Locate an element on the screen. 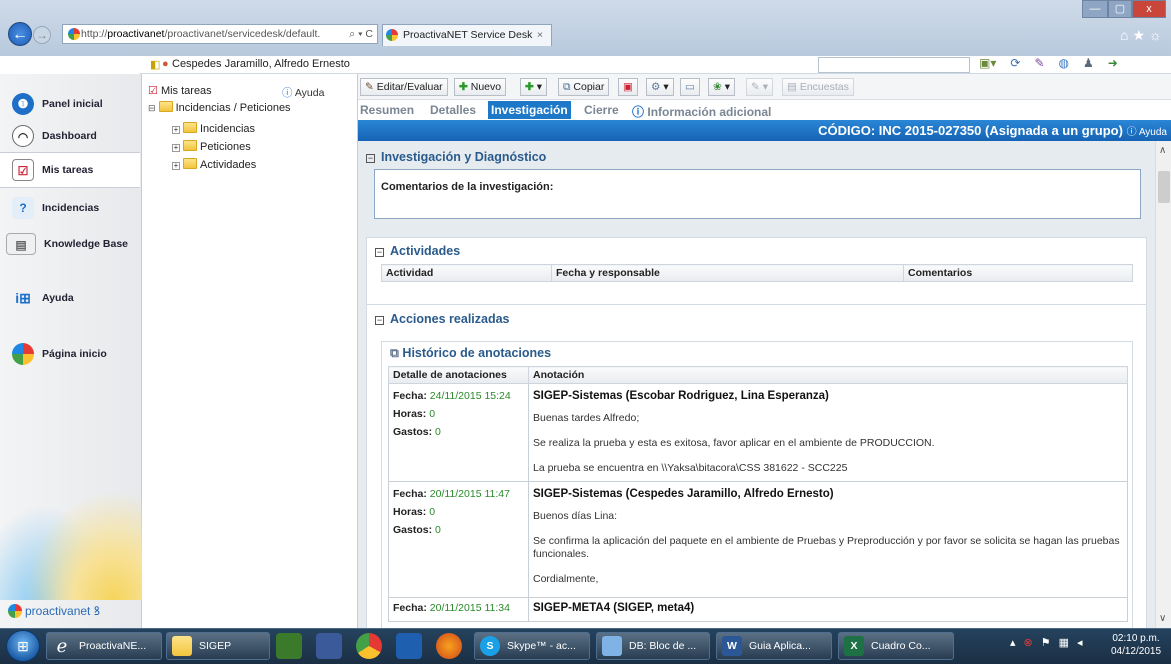  windows-logo-icon: ⊞ is located at coordinates (23, 646).